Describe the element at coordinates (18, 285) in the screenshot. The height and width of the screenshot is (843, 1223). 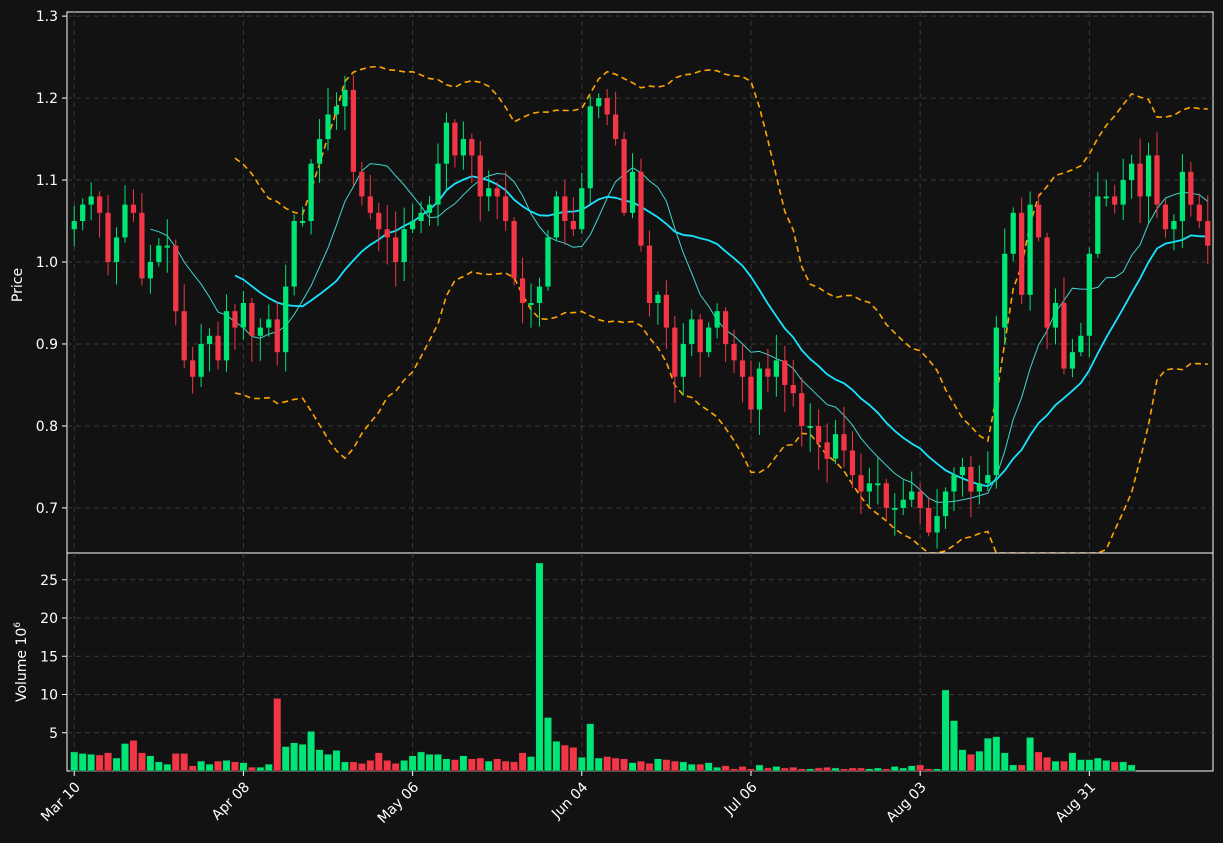
I see `price-axis-label: Price` at that location.